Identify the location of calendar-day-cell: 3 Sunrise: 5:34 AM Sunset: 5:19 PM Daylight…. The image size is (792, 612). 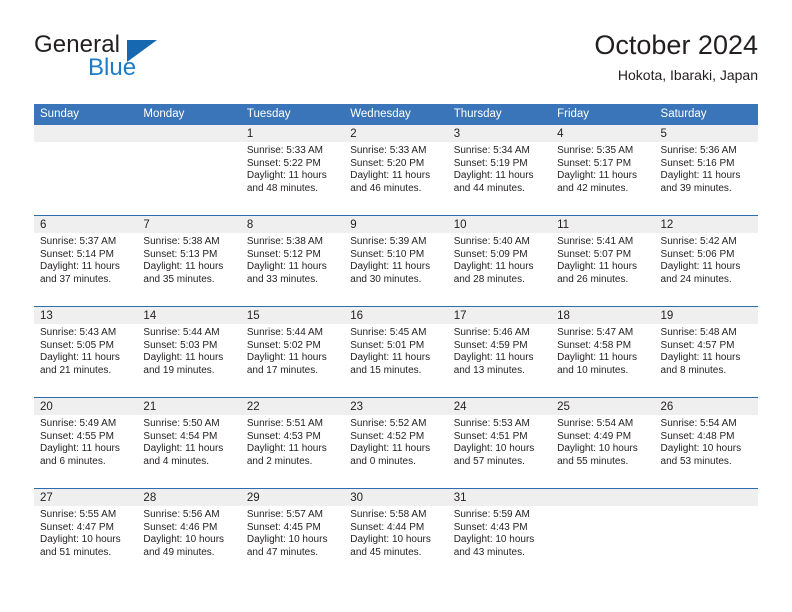
(499, 170).